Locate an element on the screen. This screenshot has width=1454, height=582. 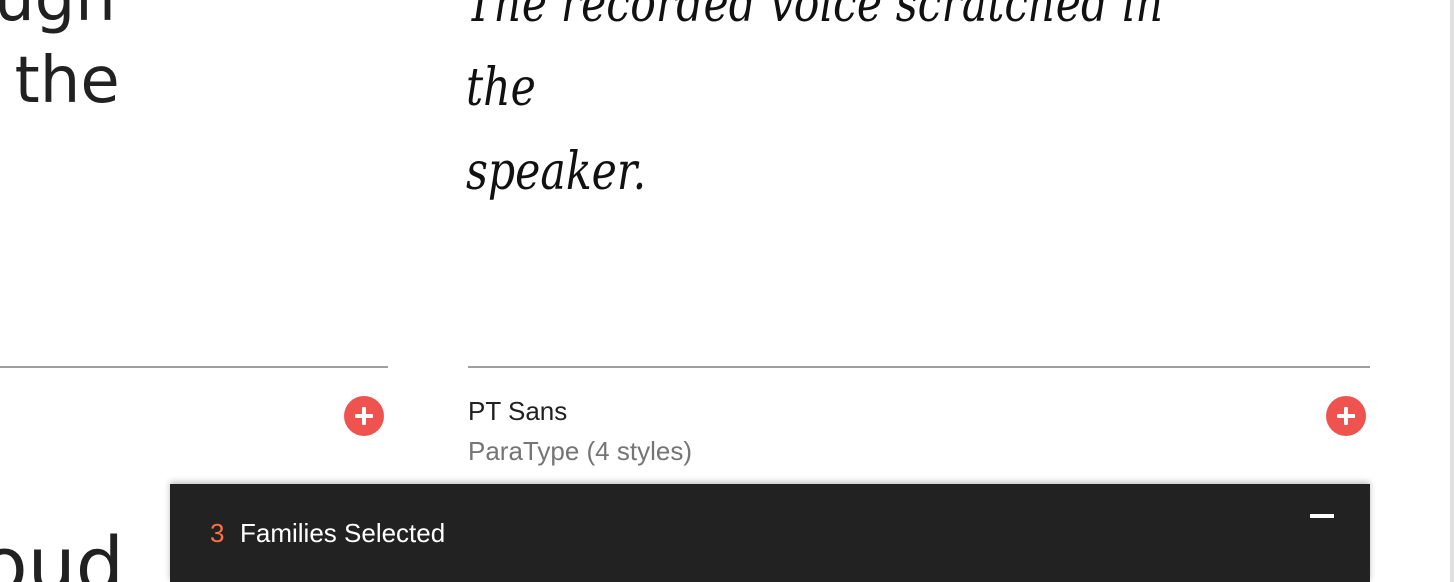
font-foundry-styles: ParaType (4 styles) is located at coordinates (580, 451).